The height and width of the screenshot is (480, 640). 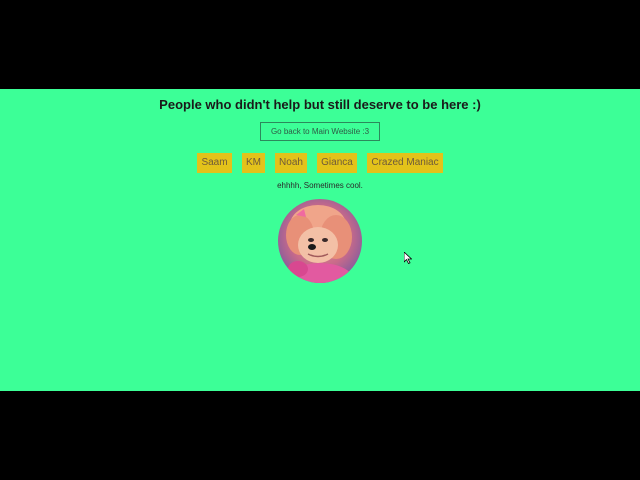 What do you see at coordinates (405, 163) in the screenshot?
I see `person-chip-crazed-maniac: Crazed Maniac` at bounding box center [405, 163].